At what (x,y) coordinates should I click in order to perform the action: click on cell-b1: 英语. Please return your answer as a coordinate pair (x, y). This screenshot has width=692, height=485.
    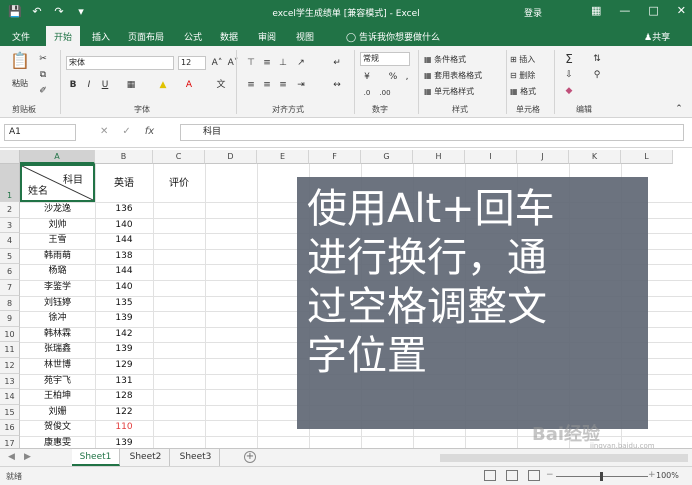
    Looking at the image, I should click on (124, 183).